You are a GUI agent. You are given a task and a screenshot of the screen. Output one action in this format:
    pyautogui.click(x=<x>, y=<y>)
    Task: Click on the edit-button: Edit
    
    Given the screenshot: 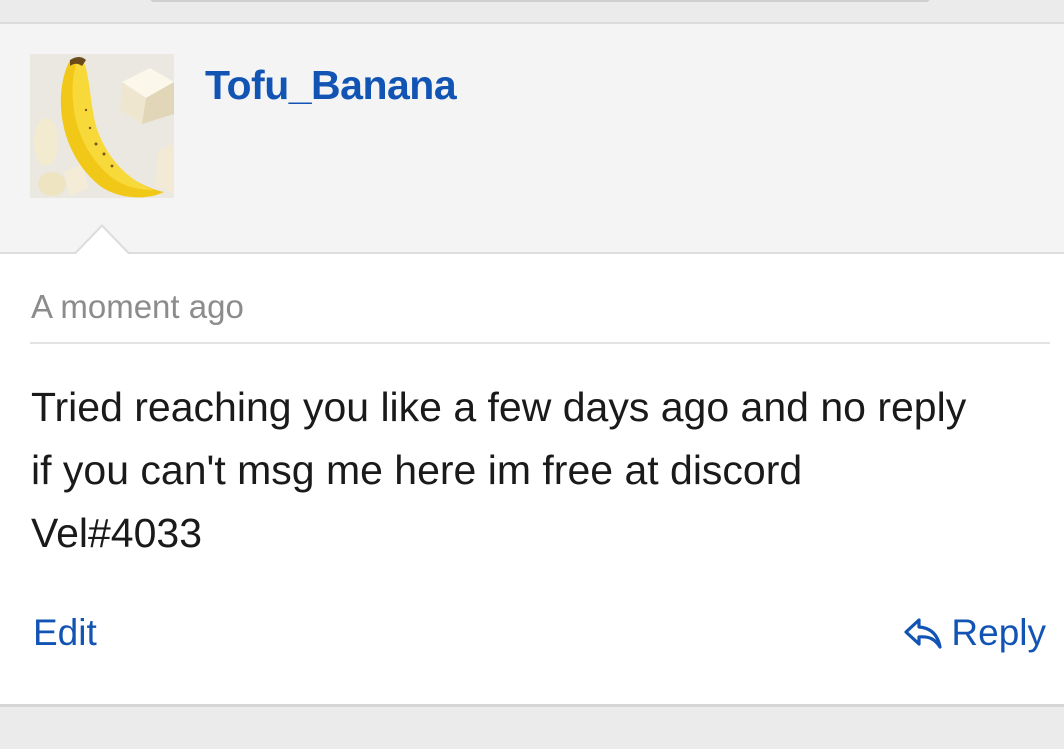 What is the action you would take?
    pyautogui.click(x=65, y=633)
    